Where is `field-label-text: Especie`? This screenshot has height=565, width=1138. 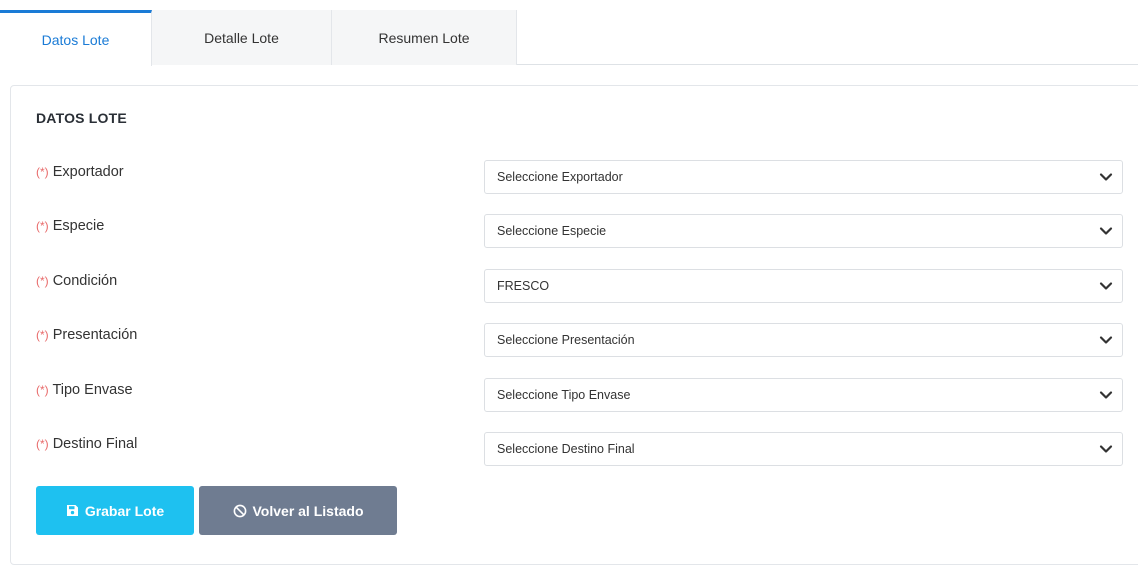
field-label-text: Especie is located at coordinates (78, 226).